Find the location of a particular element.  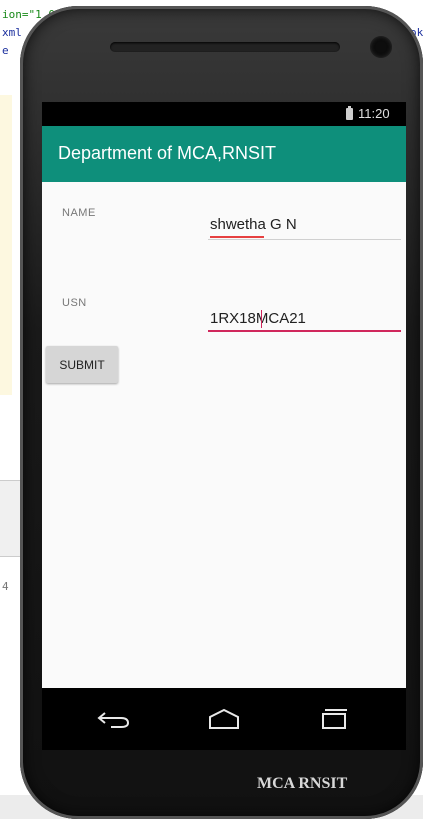

back-icon is located at coordinates (113, 720).